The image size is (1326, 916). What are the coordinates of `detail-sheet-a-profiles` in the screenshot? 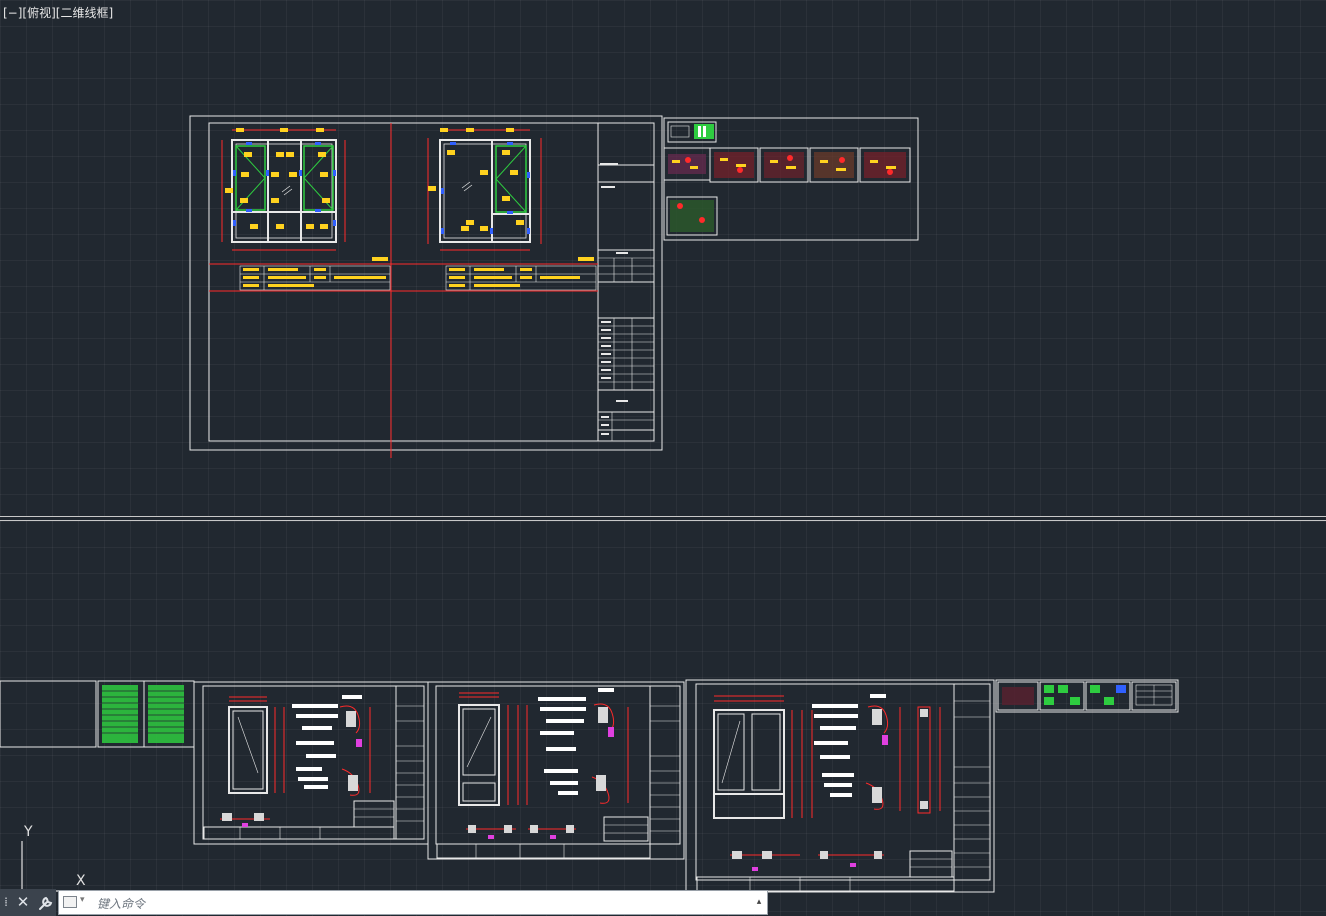 It's located at (290, 766).